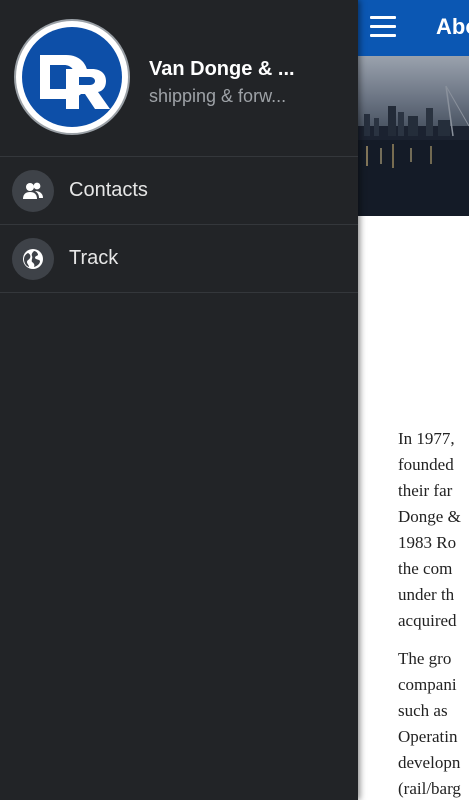 Image resolution: width=469 pixels, height=800 pixels. Describe the element at coordinates (33, 191) in the screenshot. I see `contacts-icon` at that location.